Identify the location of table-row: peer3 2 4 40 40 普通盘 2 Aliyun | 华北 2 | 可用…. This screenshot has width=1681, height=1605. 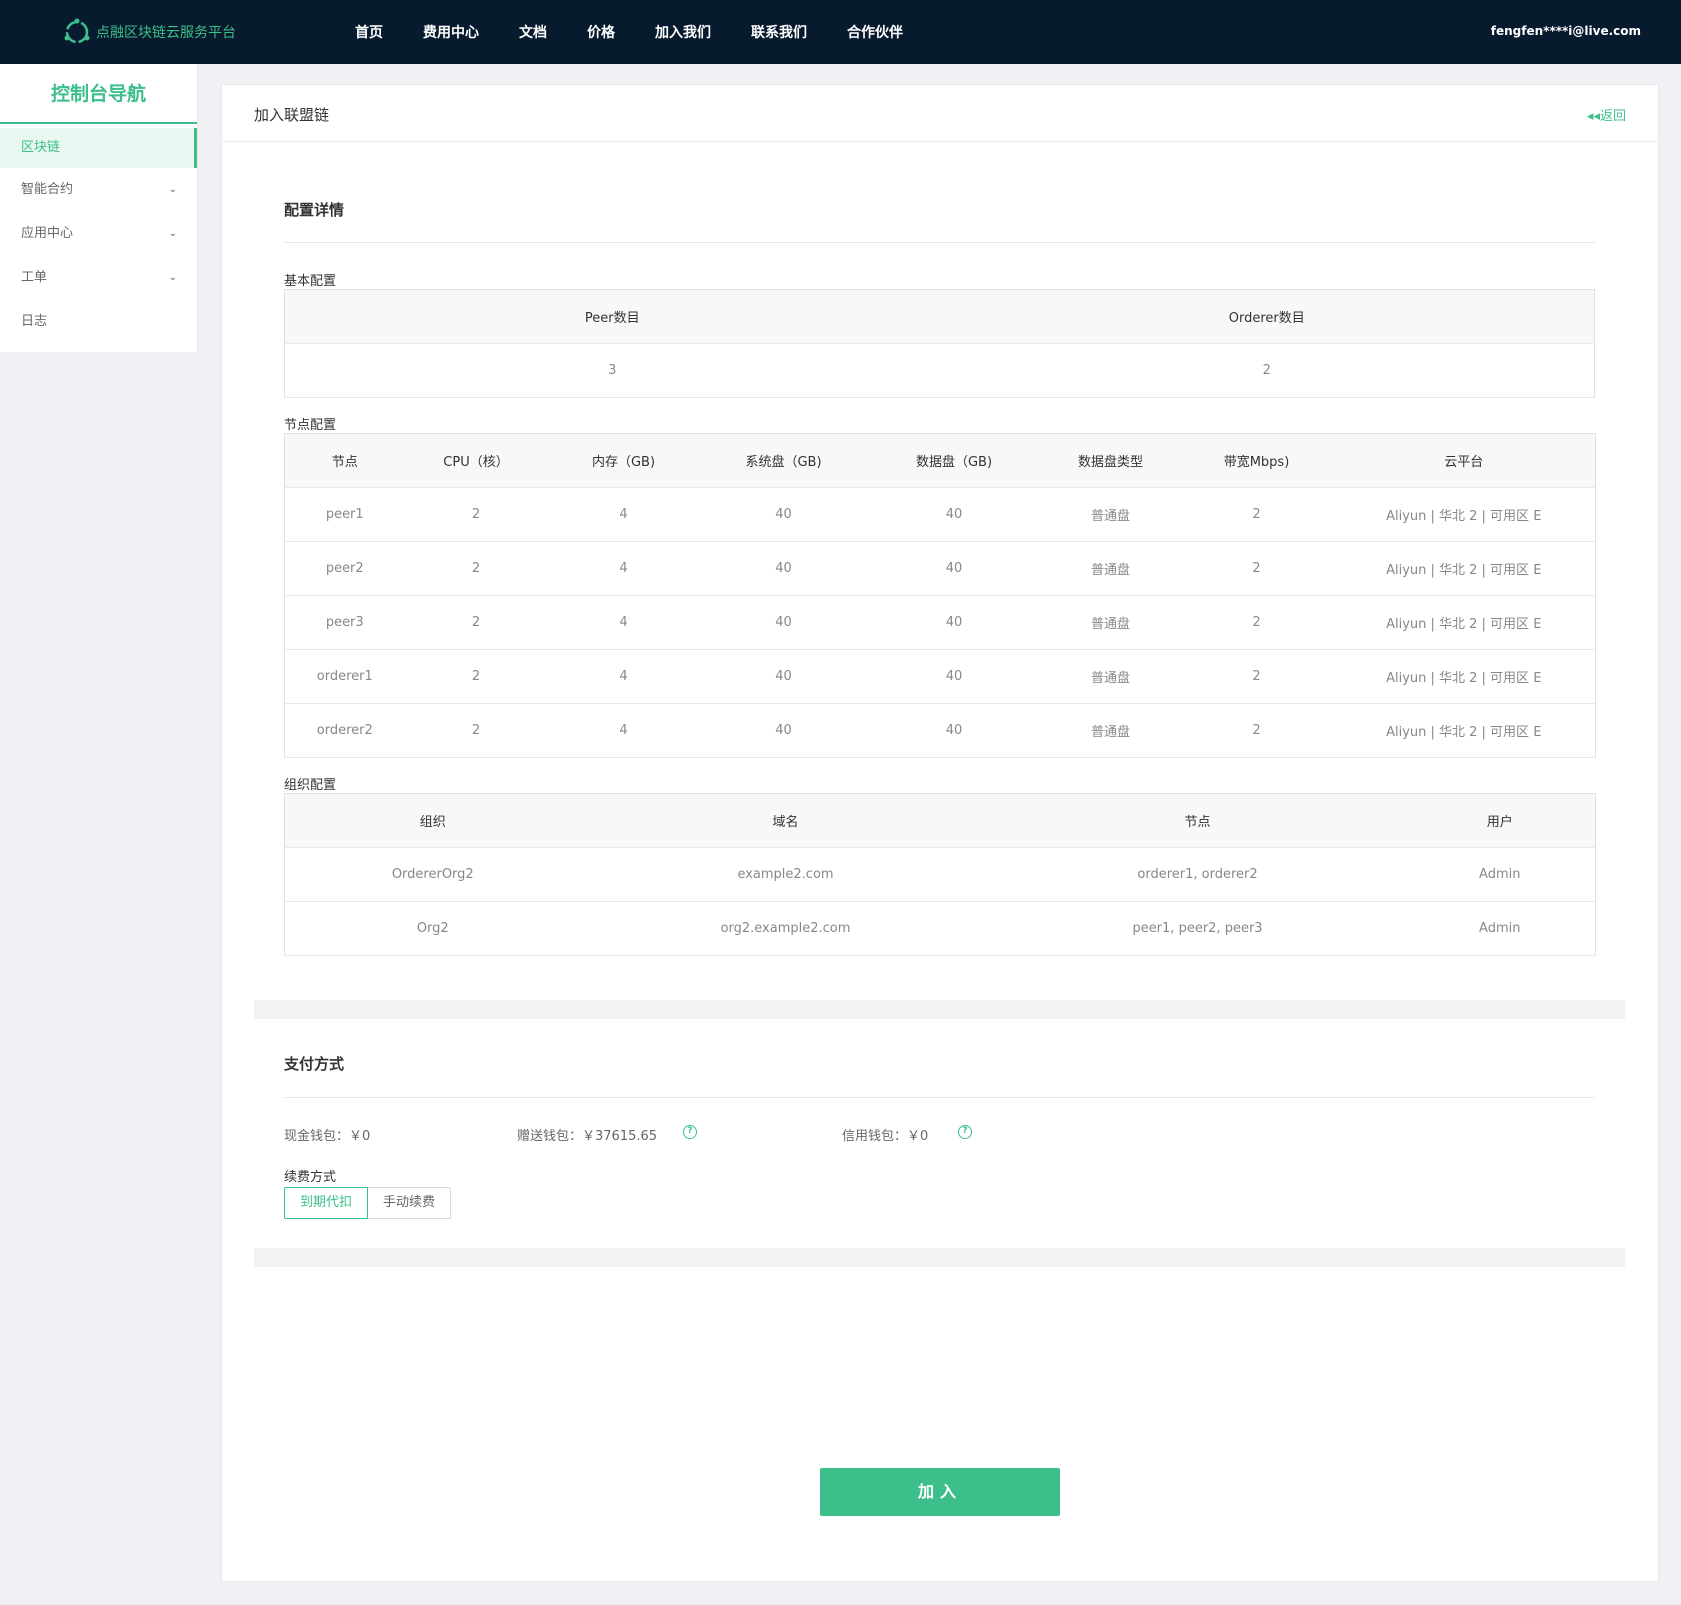
(940, 622).